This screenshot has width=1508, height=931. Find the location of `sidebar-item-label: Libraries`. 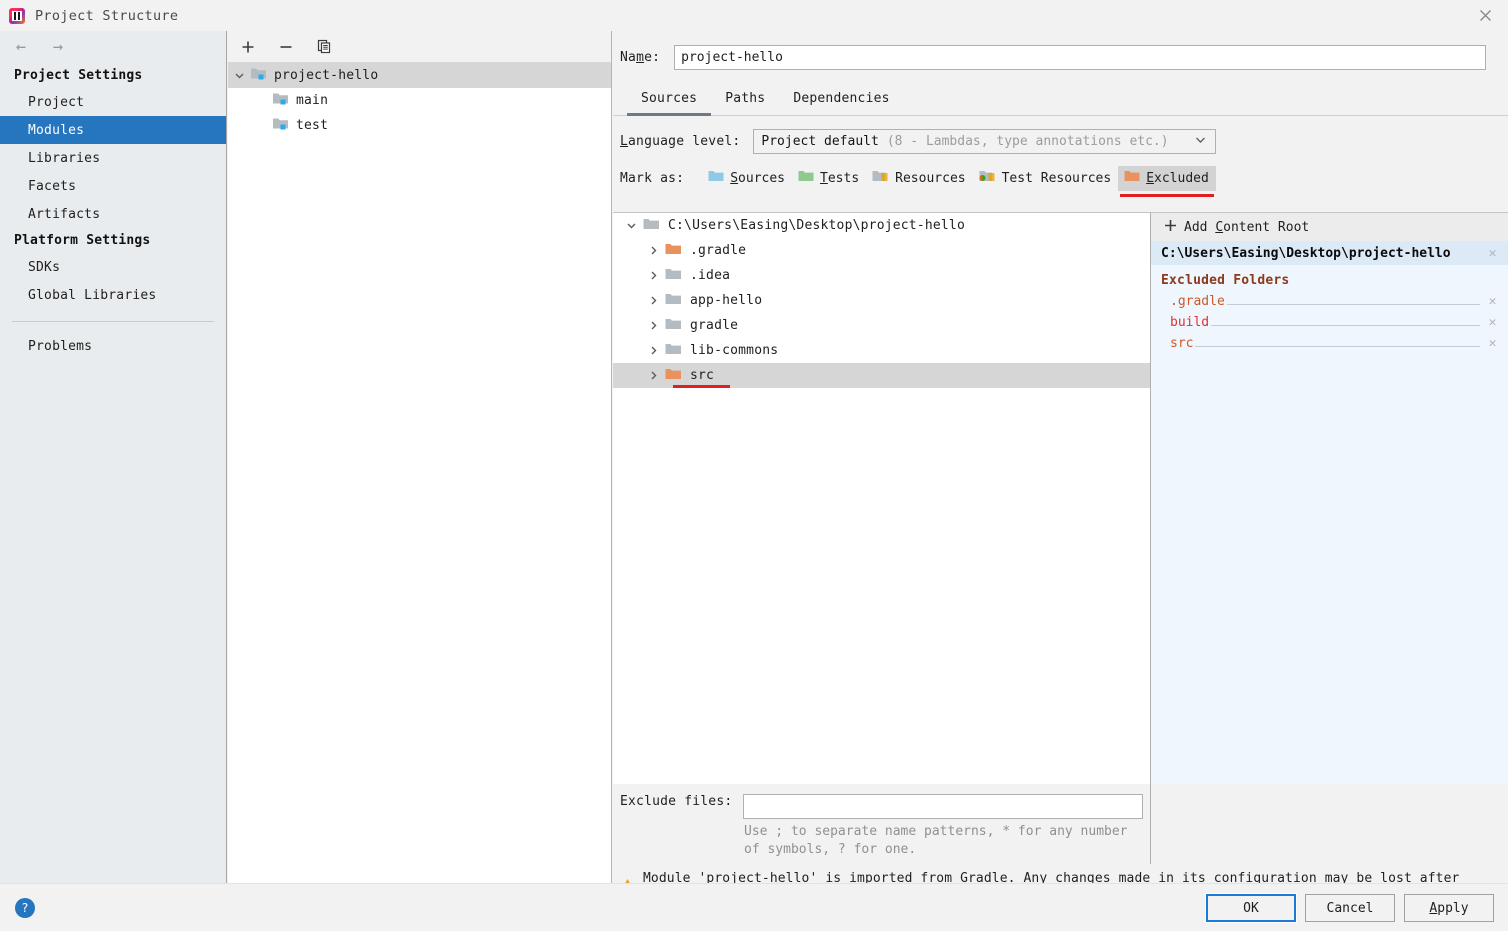

sidebar-item-label: Libraries is located at coordinates (64, 158).